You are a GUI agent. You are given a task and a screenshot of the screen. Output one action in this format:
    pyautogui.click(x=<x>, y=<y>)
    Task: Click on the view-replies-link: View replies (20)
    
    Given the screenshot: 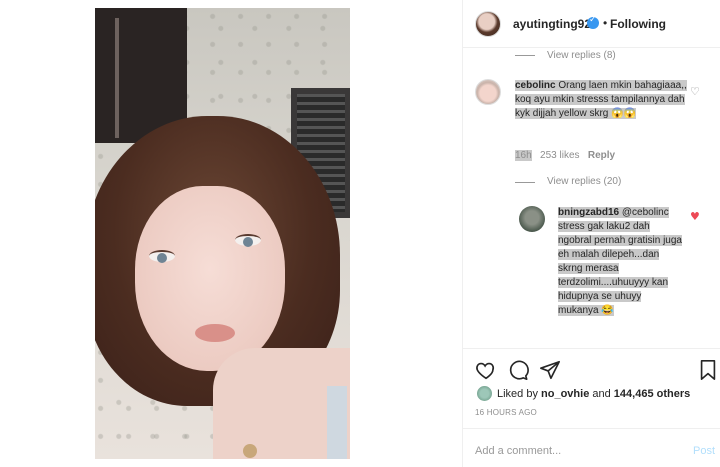 What is the action you would take?
    pyautogui.click(x=584, y=181)
    